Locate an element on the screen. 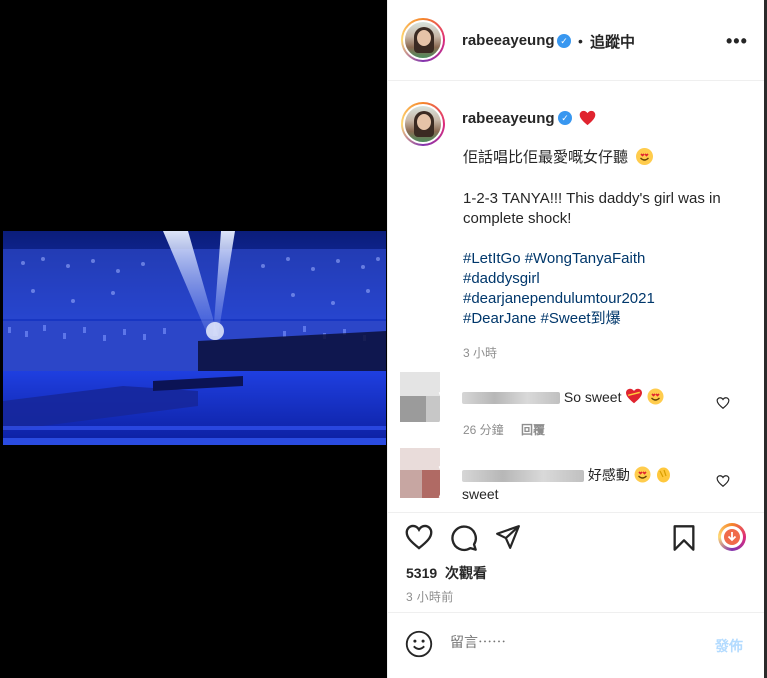  comment-input is located at coordinates (575, 642).